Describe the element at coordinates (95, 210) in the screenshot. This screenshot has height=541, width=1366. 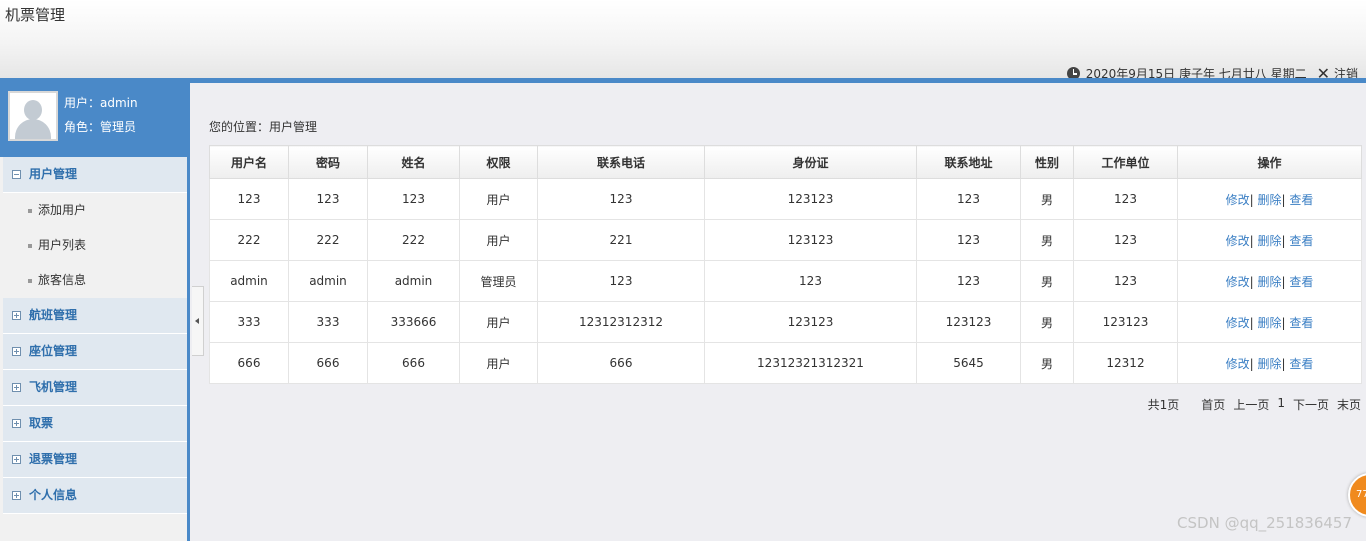
I see `sidebar-item-add-user: 添加用户` at that location.